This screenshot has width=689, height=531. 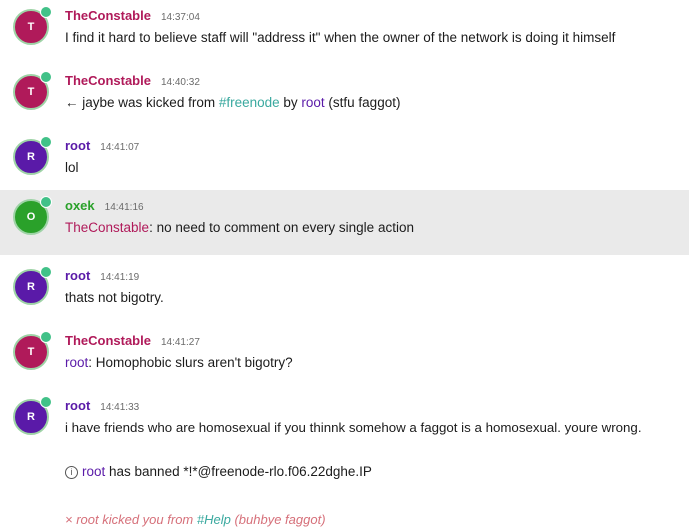 What do you see at coordinates (249, 102) in the screenshot?
I see `channel-link: #freenode` at bounding box center [249, 102].